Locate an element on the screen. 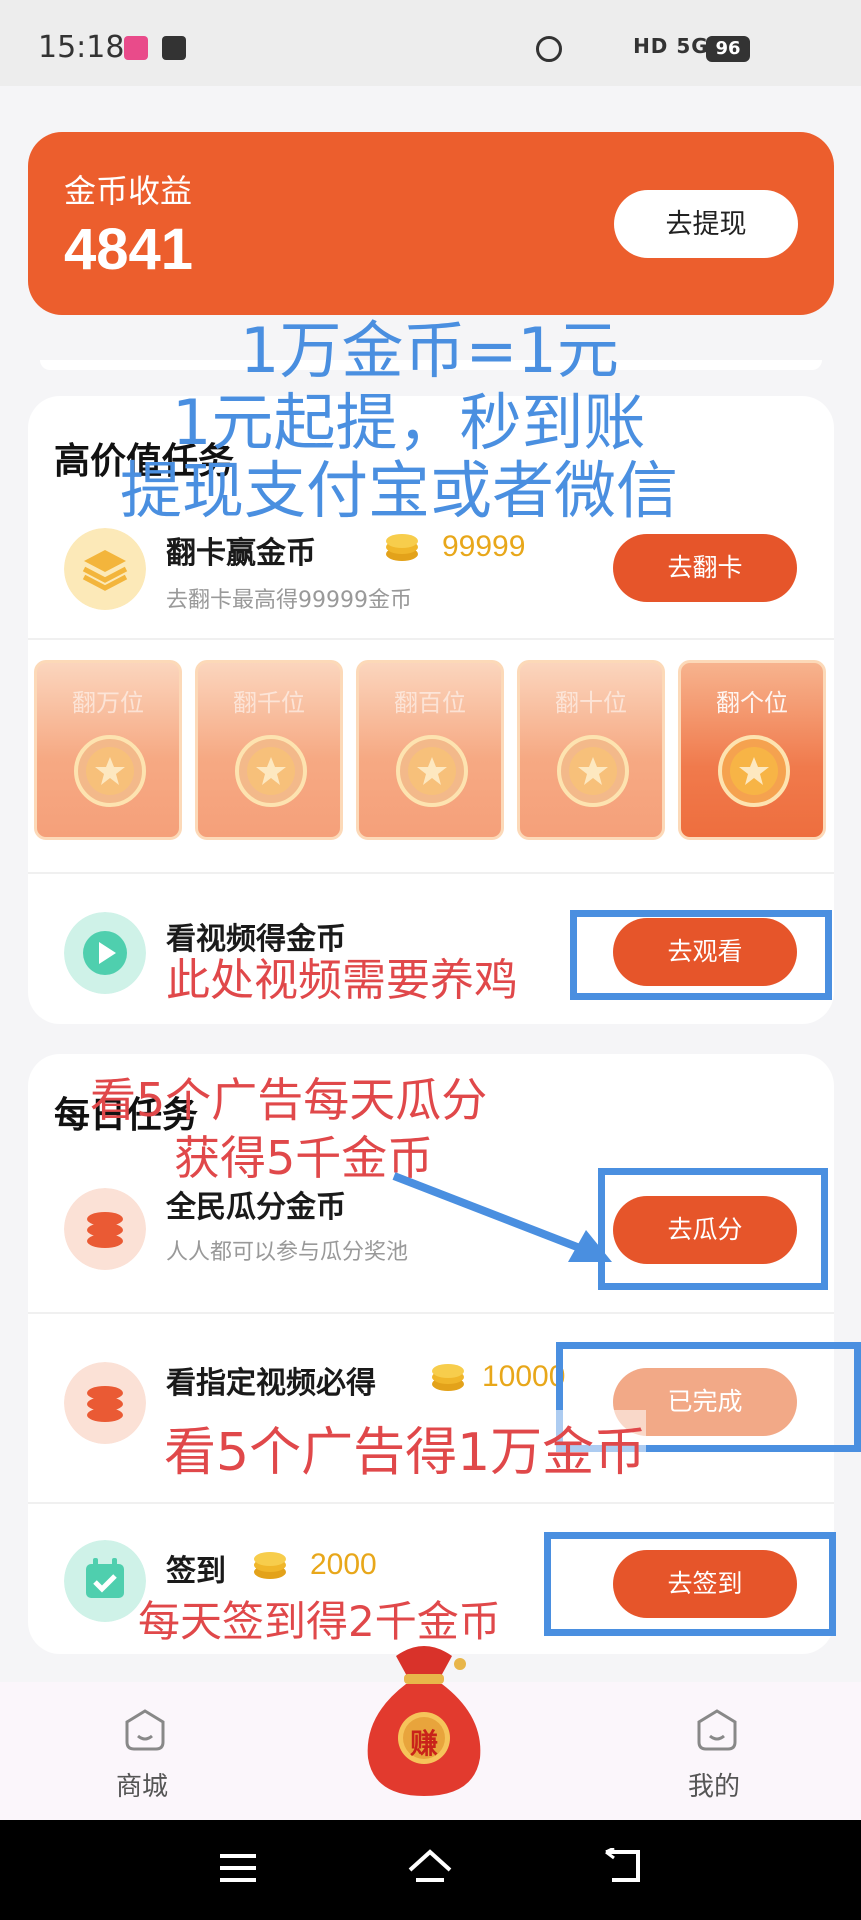 The image size is (861, 1920). flip-card-thousands: 翻千位 is located at coordinates (269, 750).